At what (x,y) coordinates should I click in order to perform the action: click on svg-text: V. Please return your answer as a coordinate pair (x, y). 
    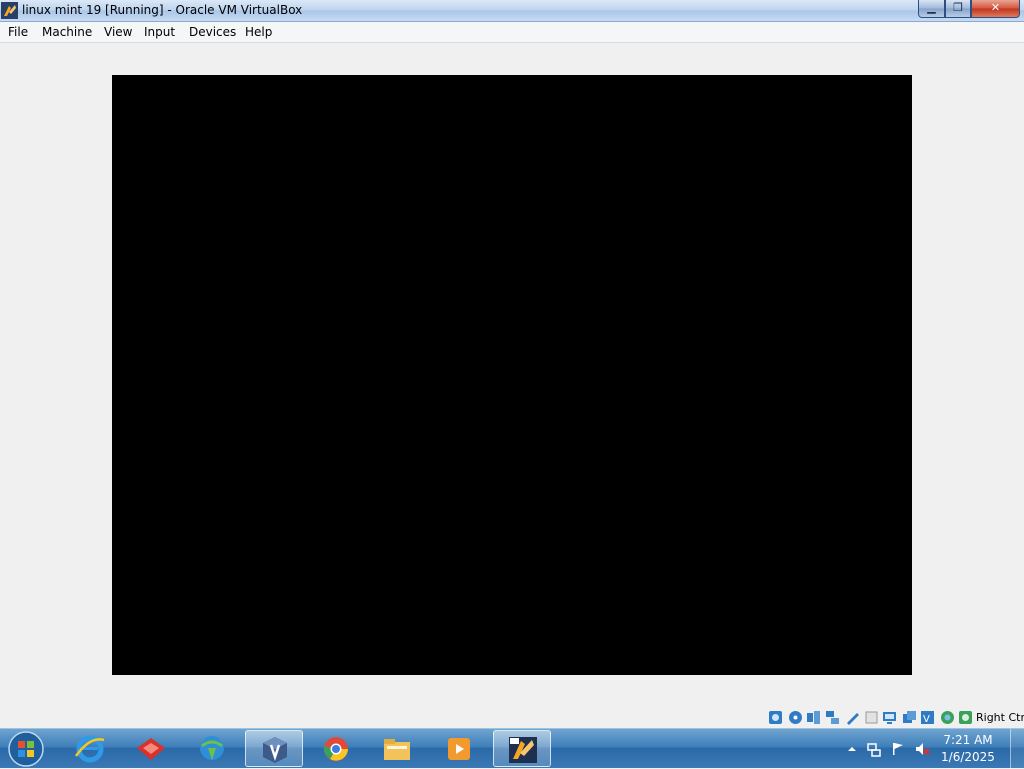
    Looking at the image, I should click on (926, 719).